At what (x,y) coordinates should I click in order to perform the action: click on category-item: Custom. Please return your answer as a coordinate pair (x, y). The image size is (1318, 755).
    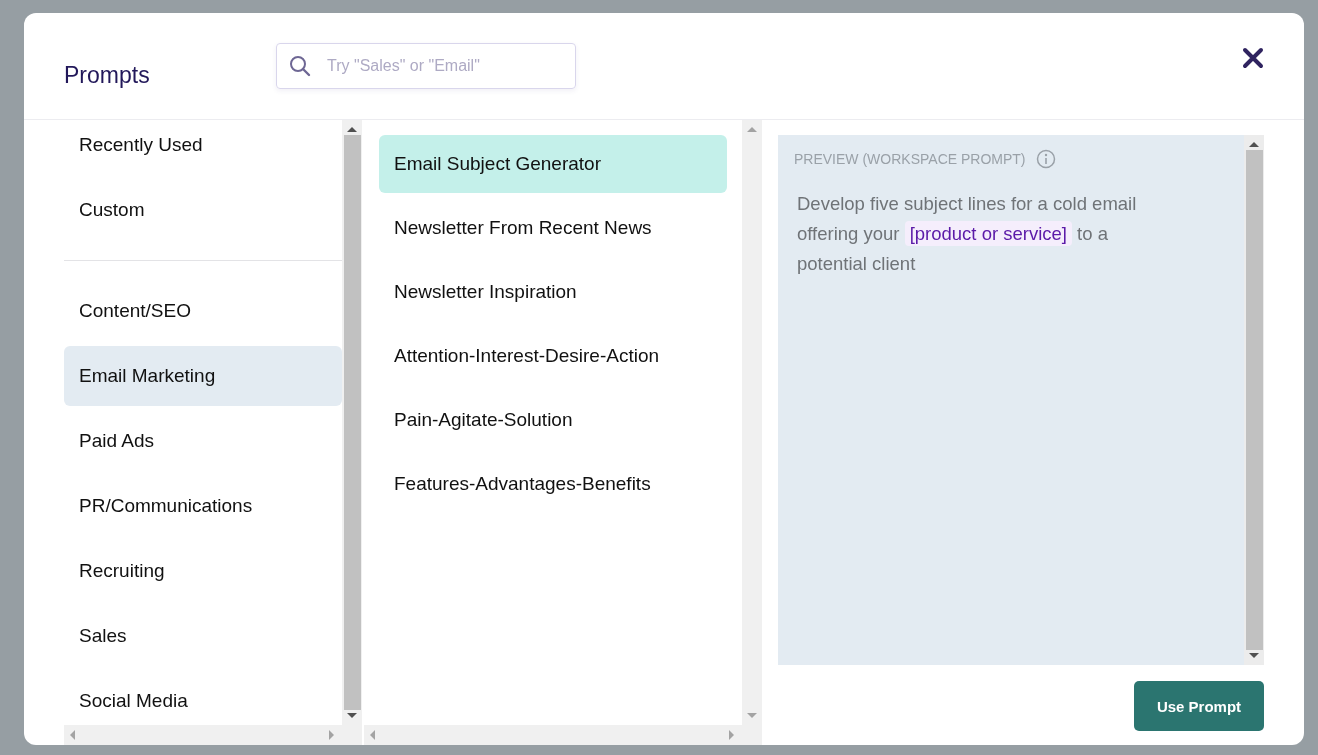
    Looking at the image, I should click on (203, 210).